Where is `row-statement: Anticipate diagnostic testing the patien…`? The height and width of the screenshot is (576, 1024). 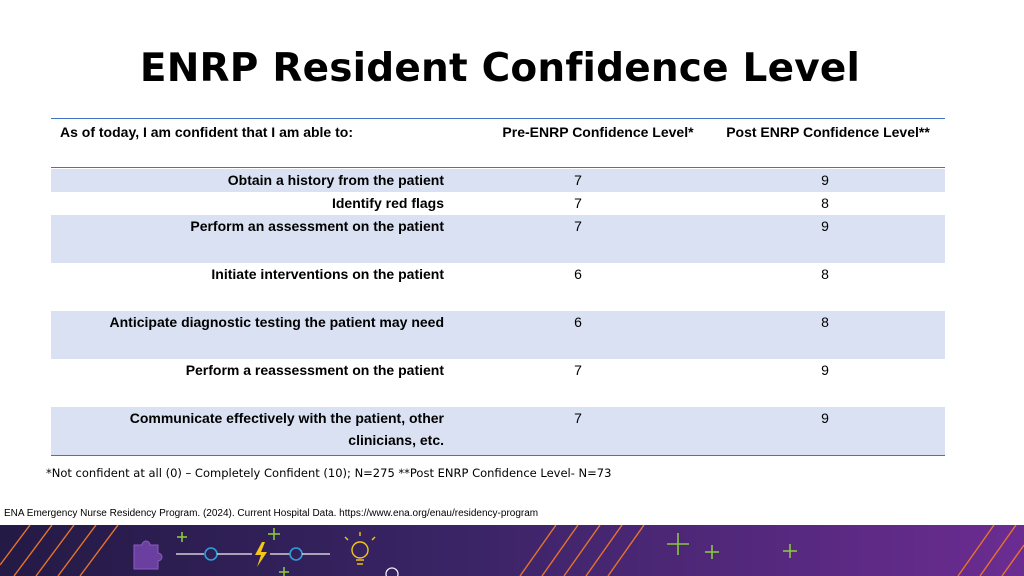 row-statement: Anticipate diagnostic testing the patien… is located at coordinates (277, 322).